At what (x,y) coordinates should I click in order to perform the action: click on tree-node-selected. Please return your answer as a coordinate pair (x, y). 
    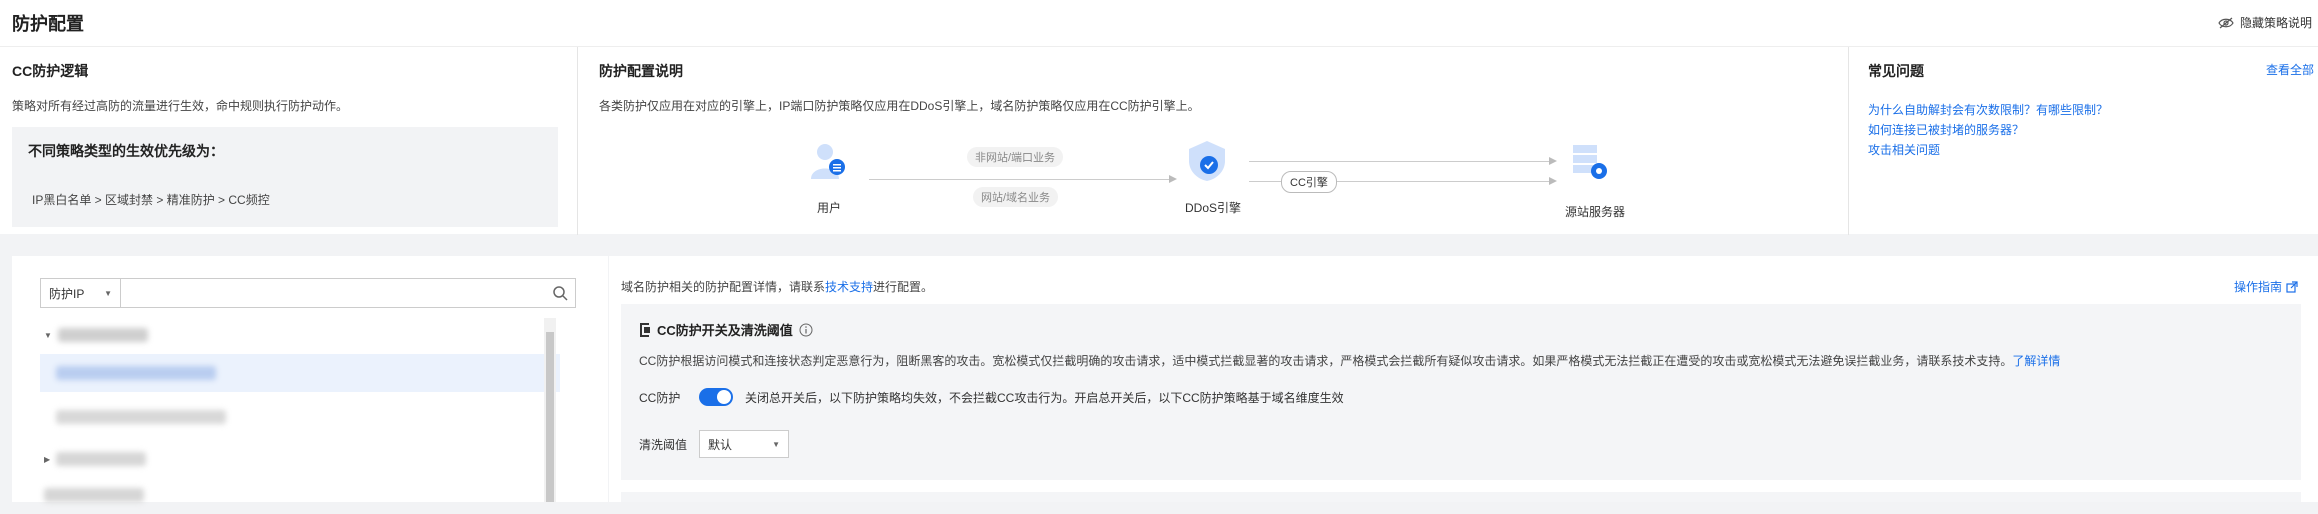
    Looking at the image, I should click on (300, 373).